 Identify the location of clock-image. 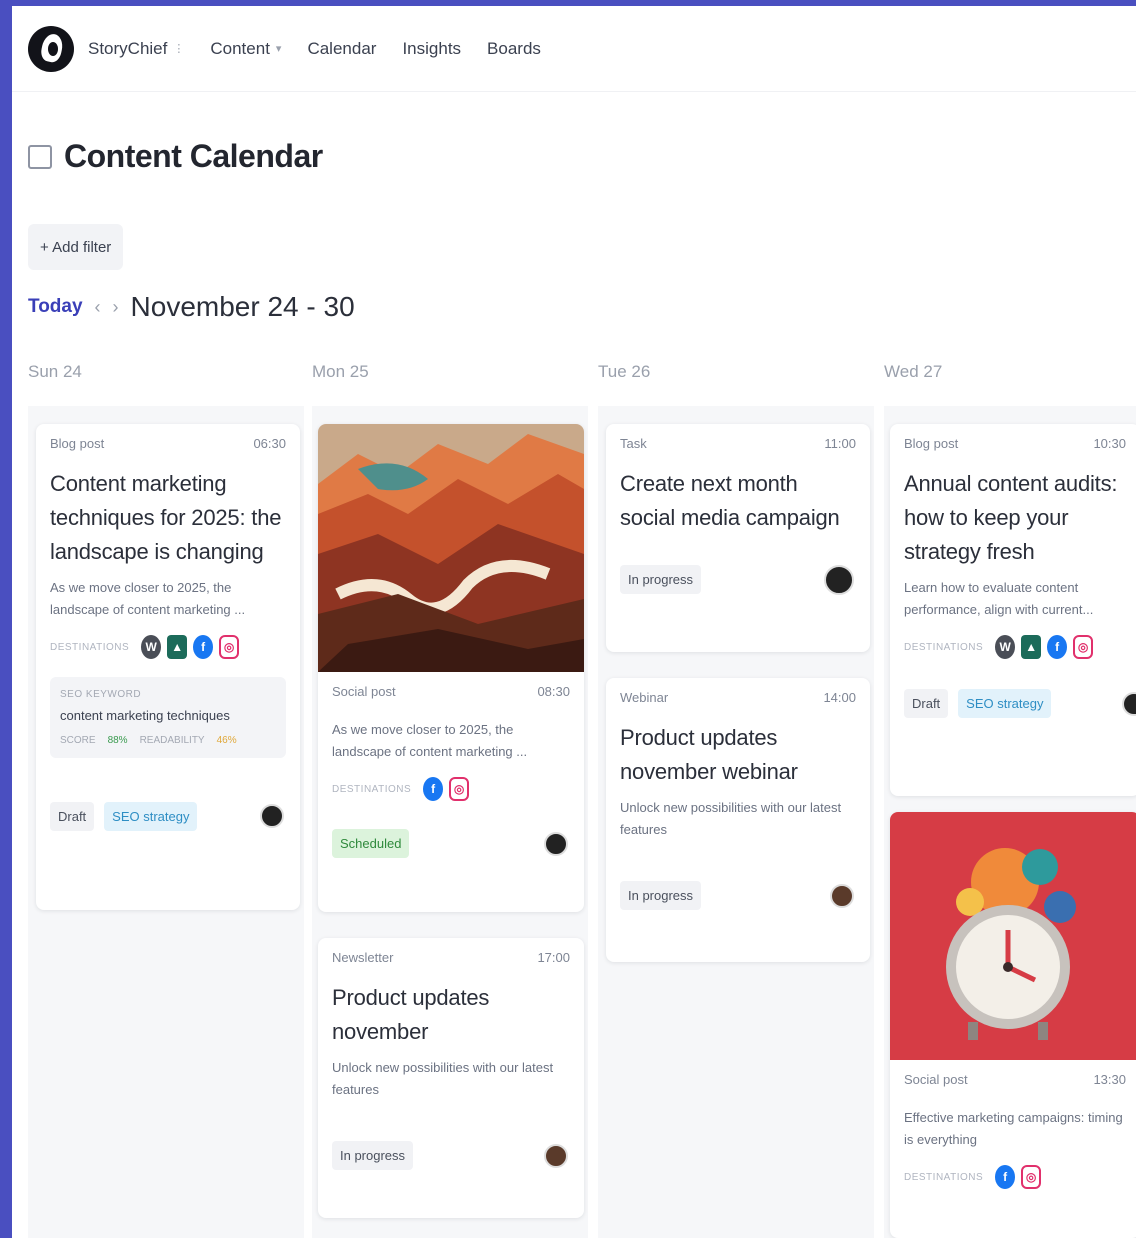
(1013, 936).